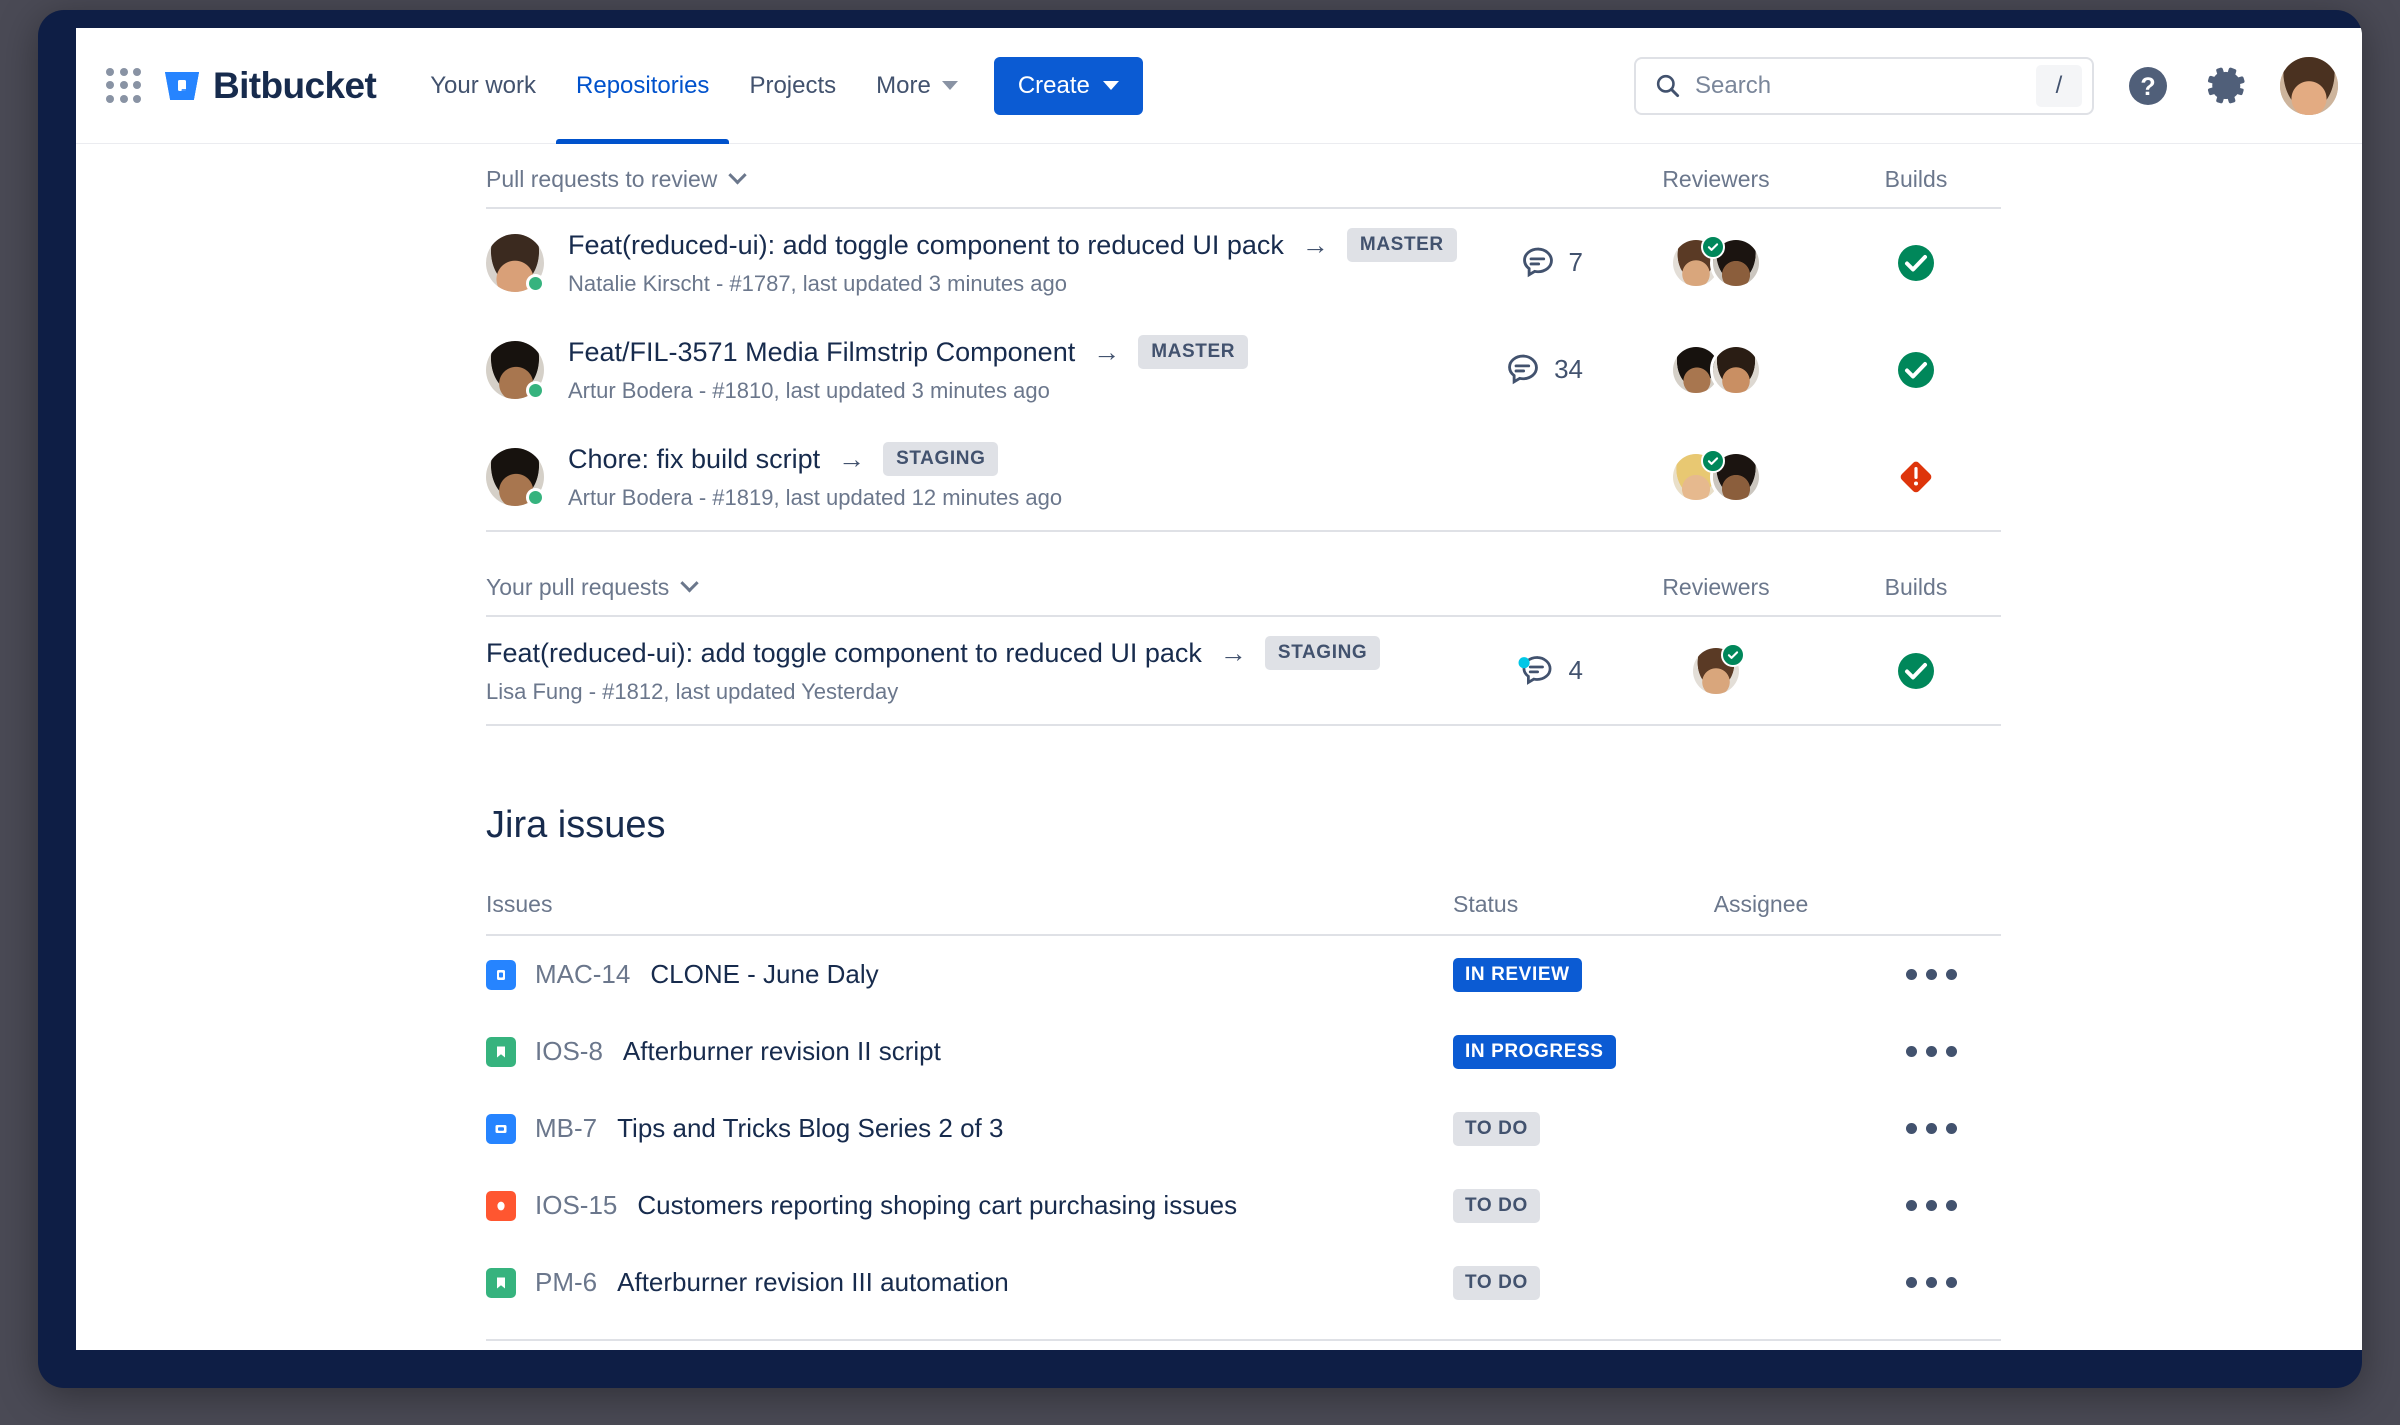 Image resolution: width=2400 pixels, height=1425 pixels. What do you see at coordinates (501, 1051) in the screenshot?
I see `story-icon` at bounding box center [501, 1051].